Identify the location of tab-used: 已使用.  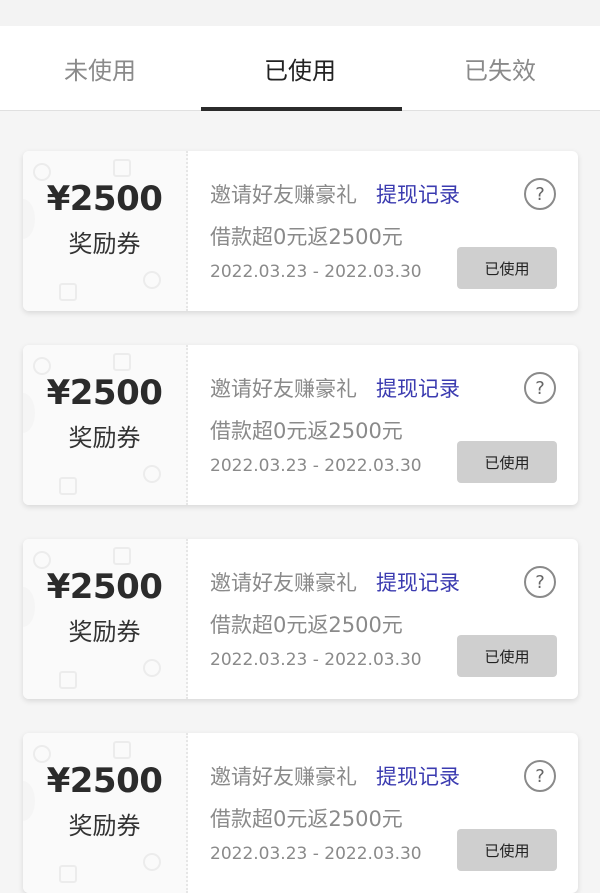
(300, 68).